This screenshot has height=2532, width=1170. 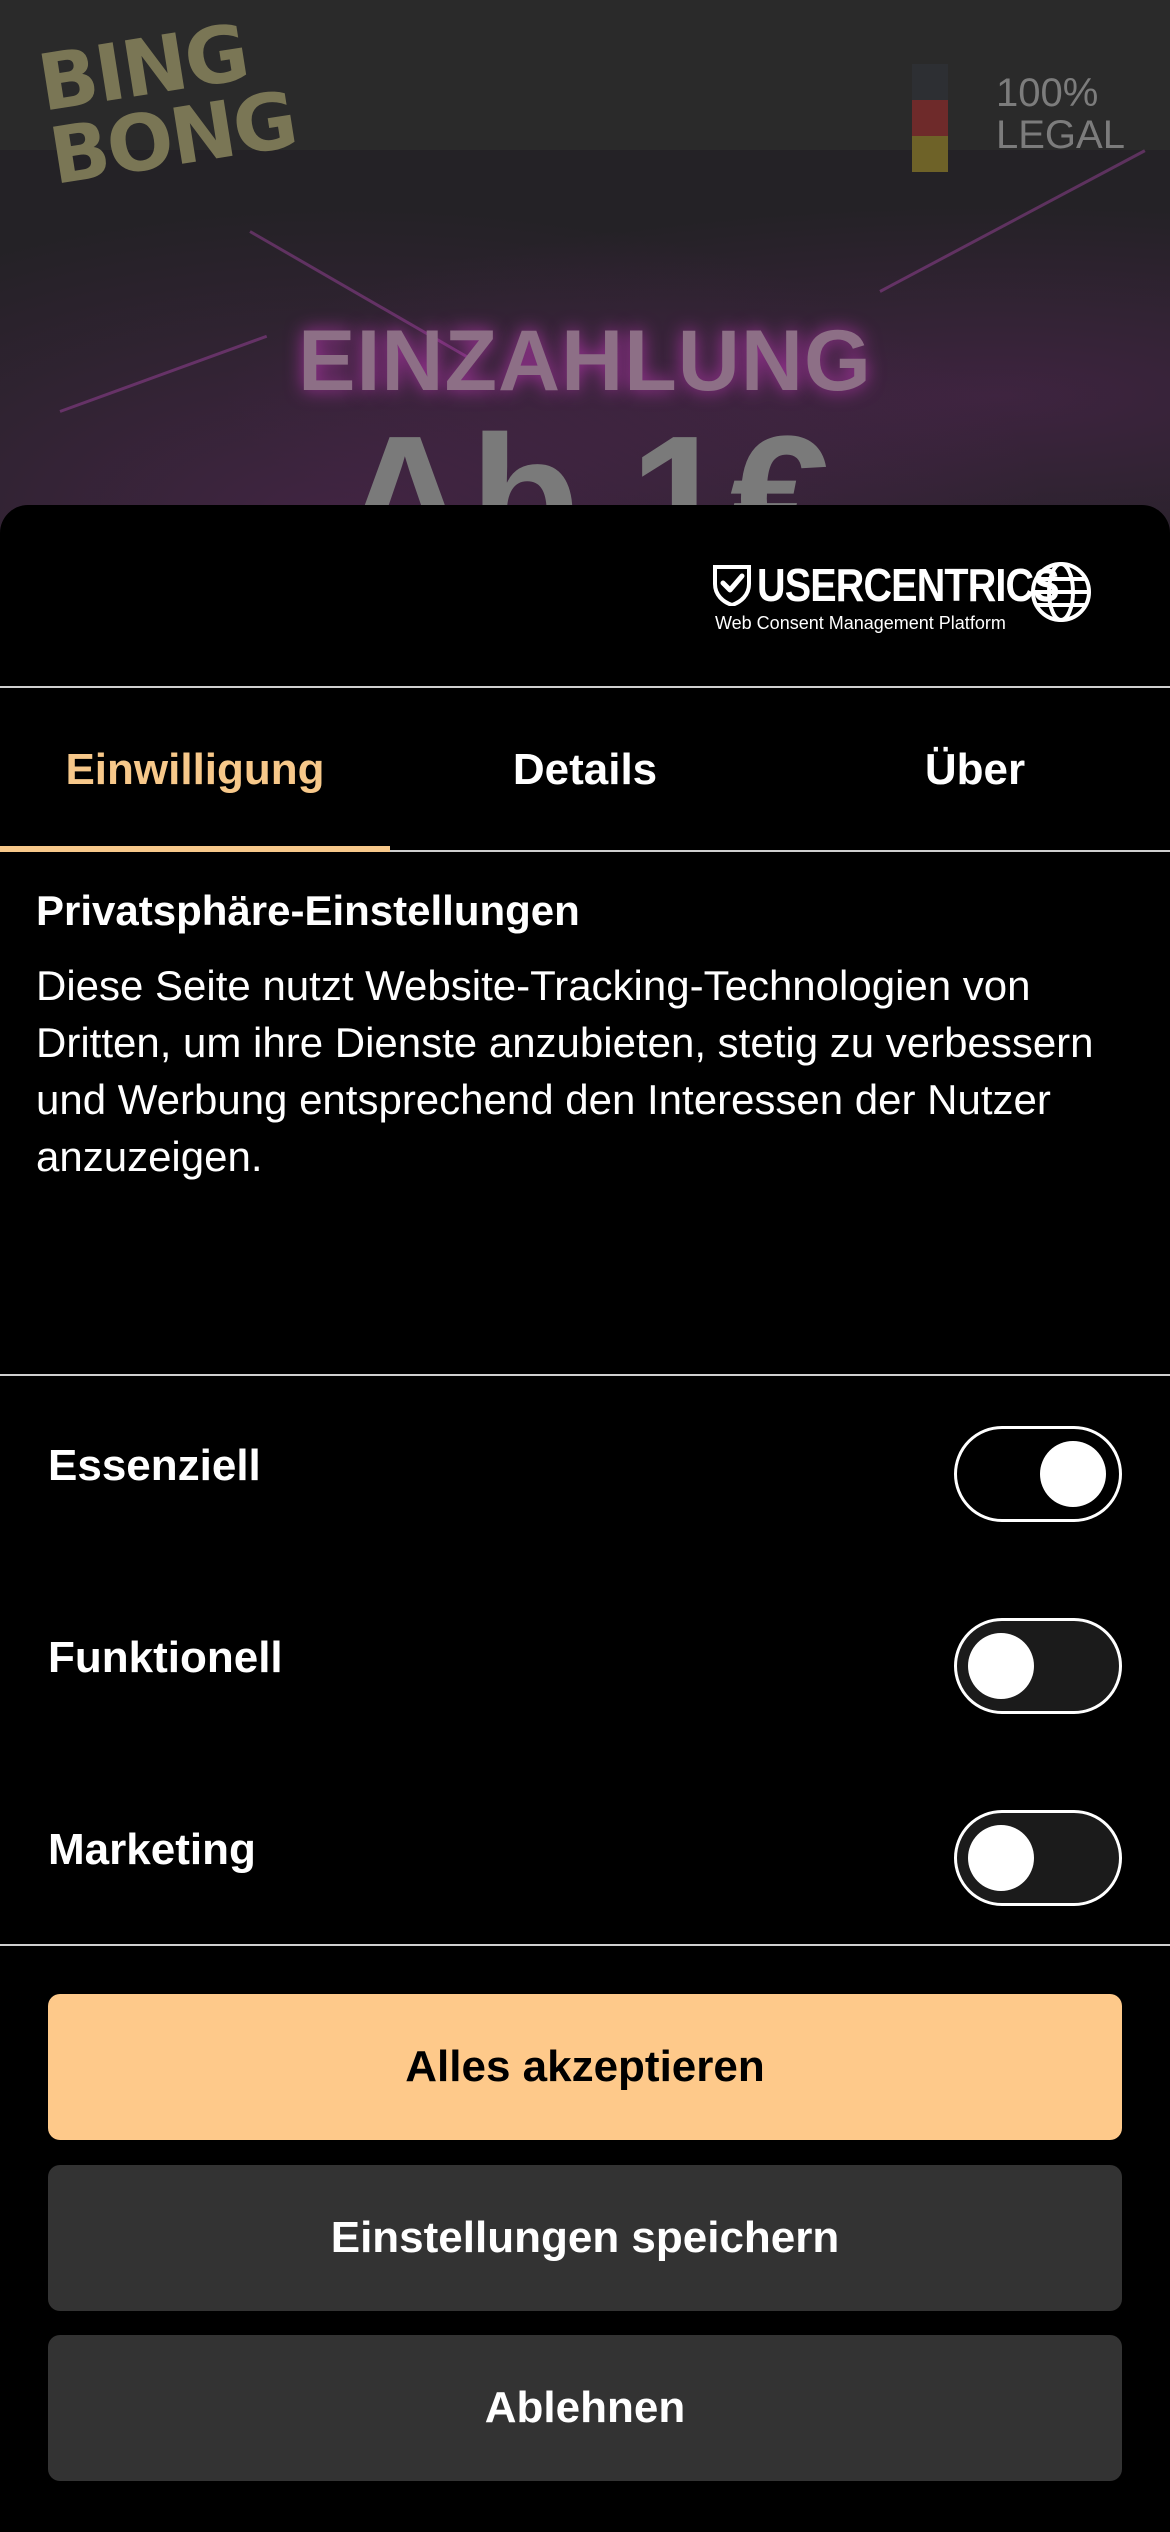 I want to click on brand-tagline: Web Consent Management Platform, so click(x=860, y=623).